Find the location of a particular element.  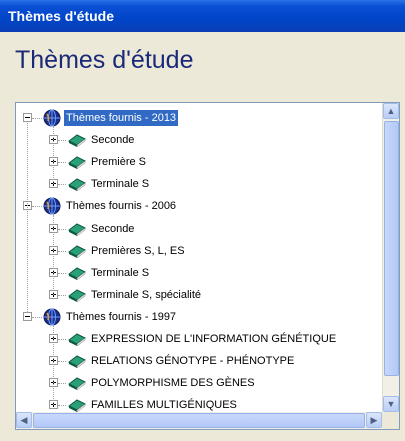

tree-item-label: FAMILLES MULTIGÉNIQUES is located at coordinates (164, 405).